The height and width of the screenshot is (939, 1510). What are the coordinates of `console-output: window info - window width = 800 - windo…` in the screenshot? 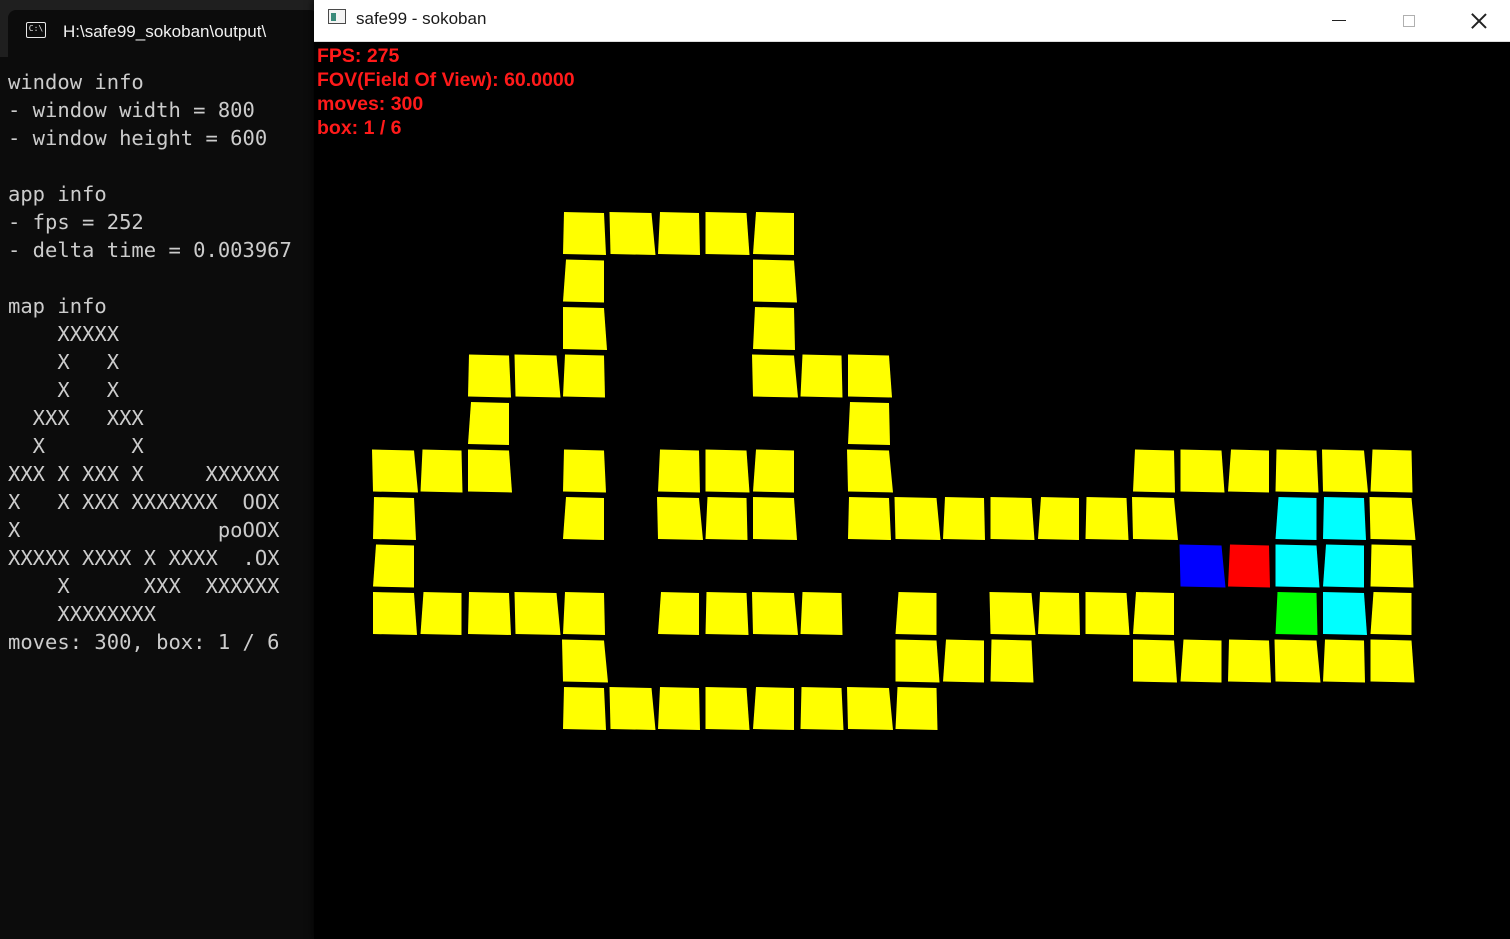 It's located at (150, 362).